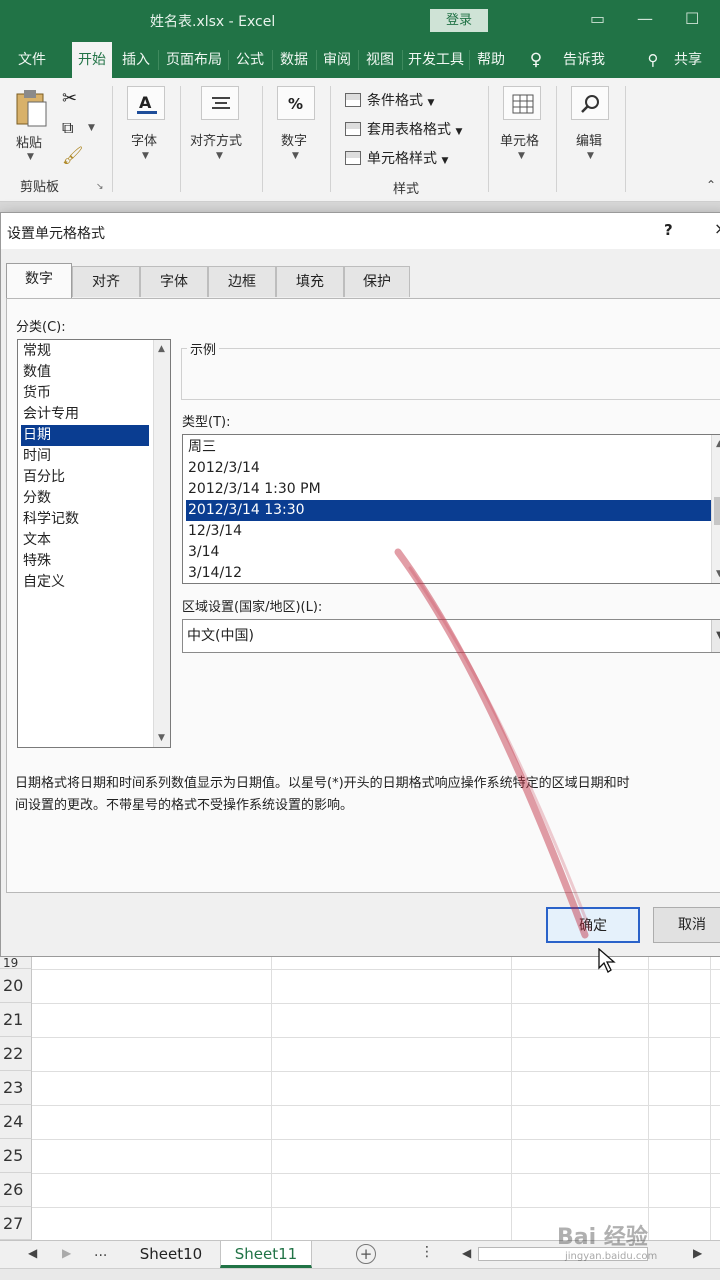 The image size is (720, 1280). I want to click on type-item: 2012/3/14 1:30 PM, so click(449, 489).